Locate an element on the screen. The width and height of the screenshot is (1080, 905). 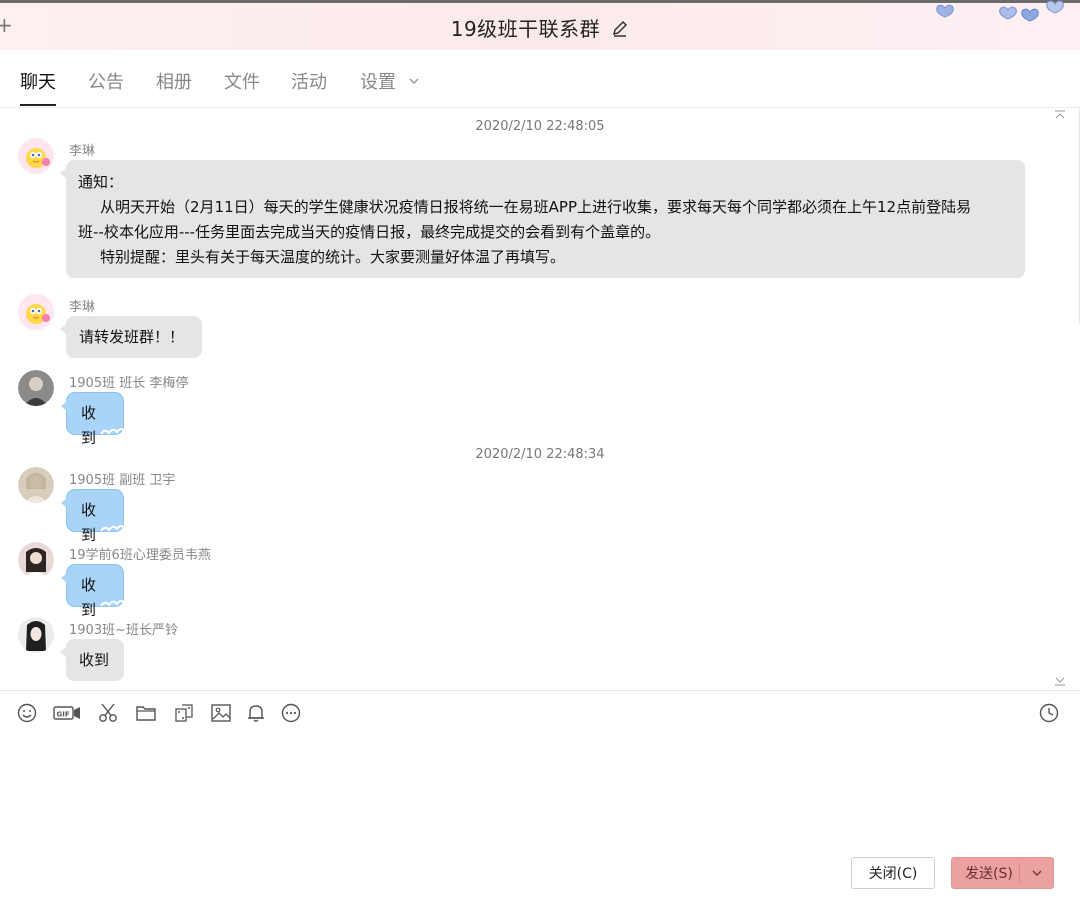
tab-activity: 活动 is located at coordinates (309, 87).